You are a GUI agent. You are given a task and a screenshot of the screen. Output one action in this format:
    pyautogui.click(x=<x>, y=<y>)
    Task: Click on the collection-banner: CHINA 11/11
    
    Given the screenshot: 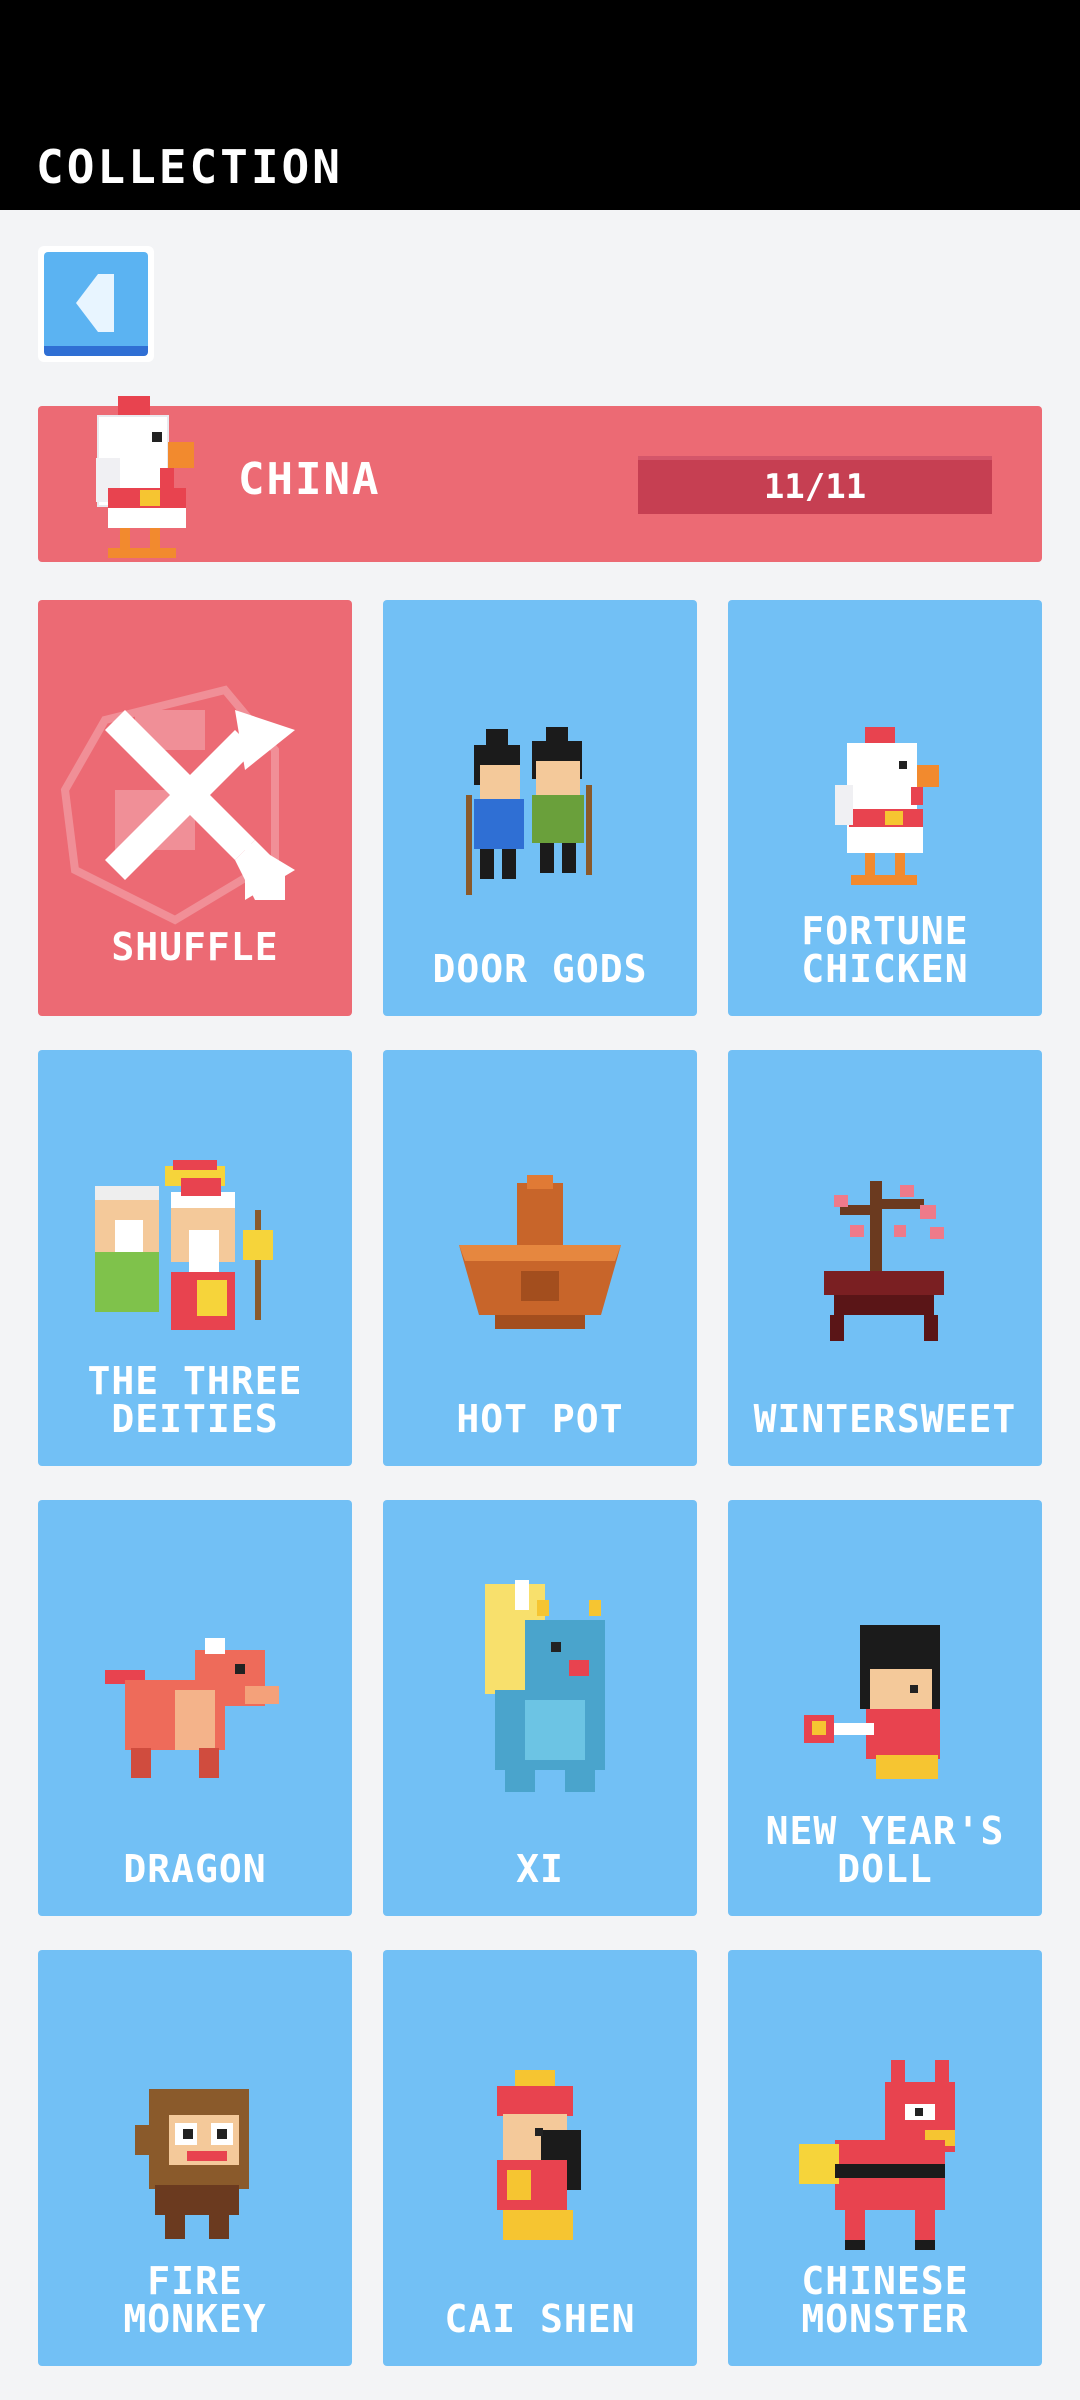 What is the action you would take?
    pyautogui.click(x=540, y=479)
    